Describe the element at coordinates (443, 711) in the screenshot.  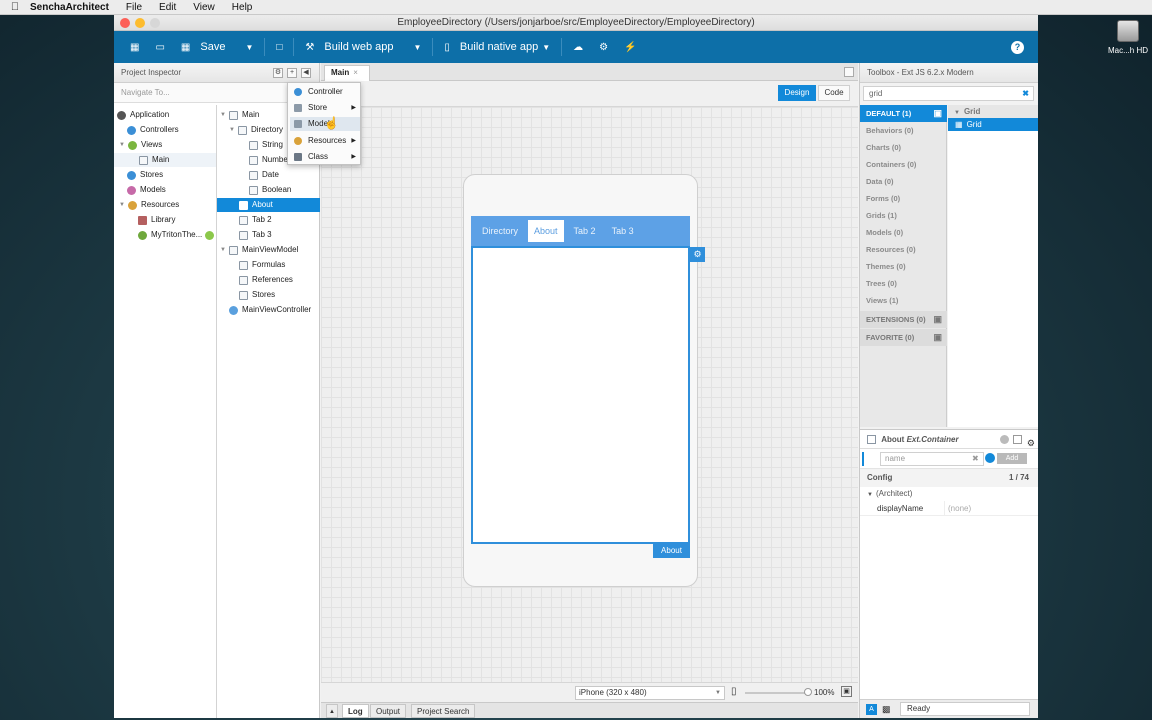
I see `tab-project-search: Project Search` at that location.